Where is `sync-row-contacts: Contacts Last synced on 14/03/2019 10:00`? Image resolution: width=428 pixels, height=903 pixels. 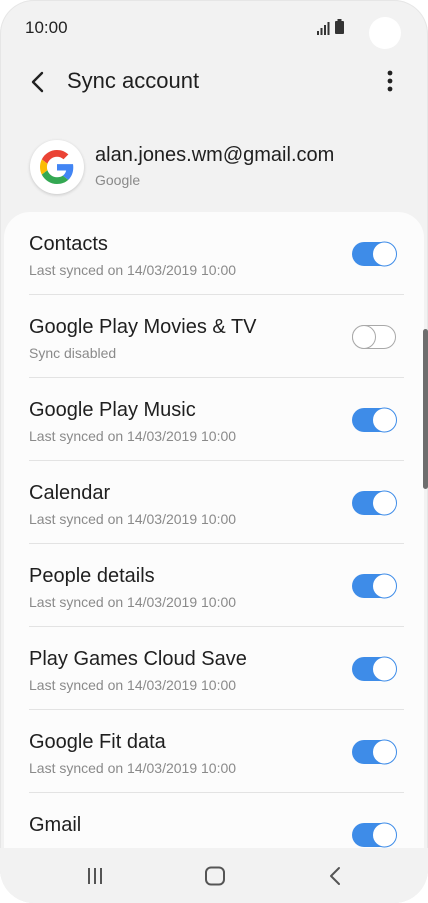 sync-row-contacts: Contacts Last synced on 14/03/2019 10:00 is located at coordinates (214, 253).